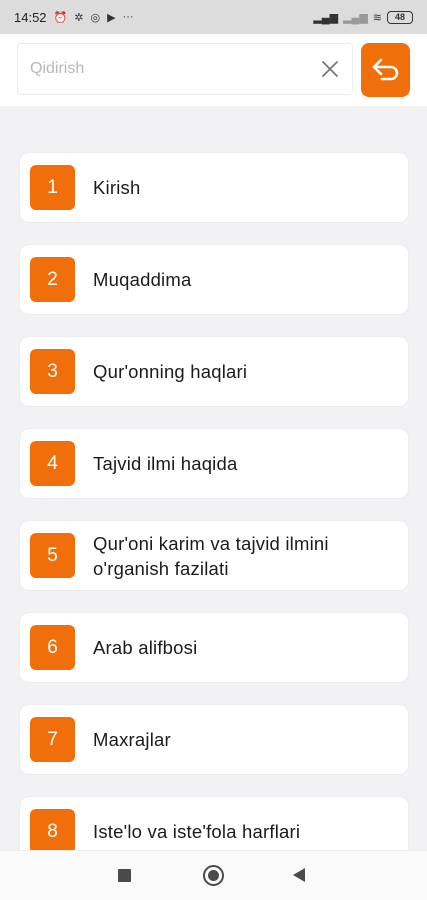 The image size is (427, 900). I want to click on item-number-badge: 5, so click(52, 555).